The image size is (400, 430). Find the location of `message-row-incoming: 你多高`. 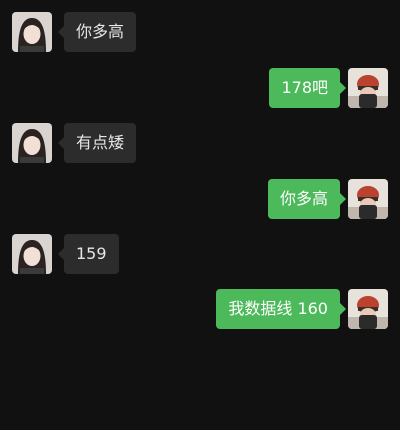

message-row-incoming: 你多高 is located at coordinates (200, 32).